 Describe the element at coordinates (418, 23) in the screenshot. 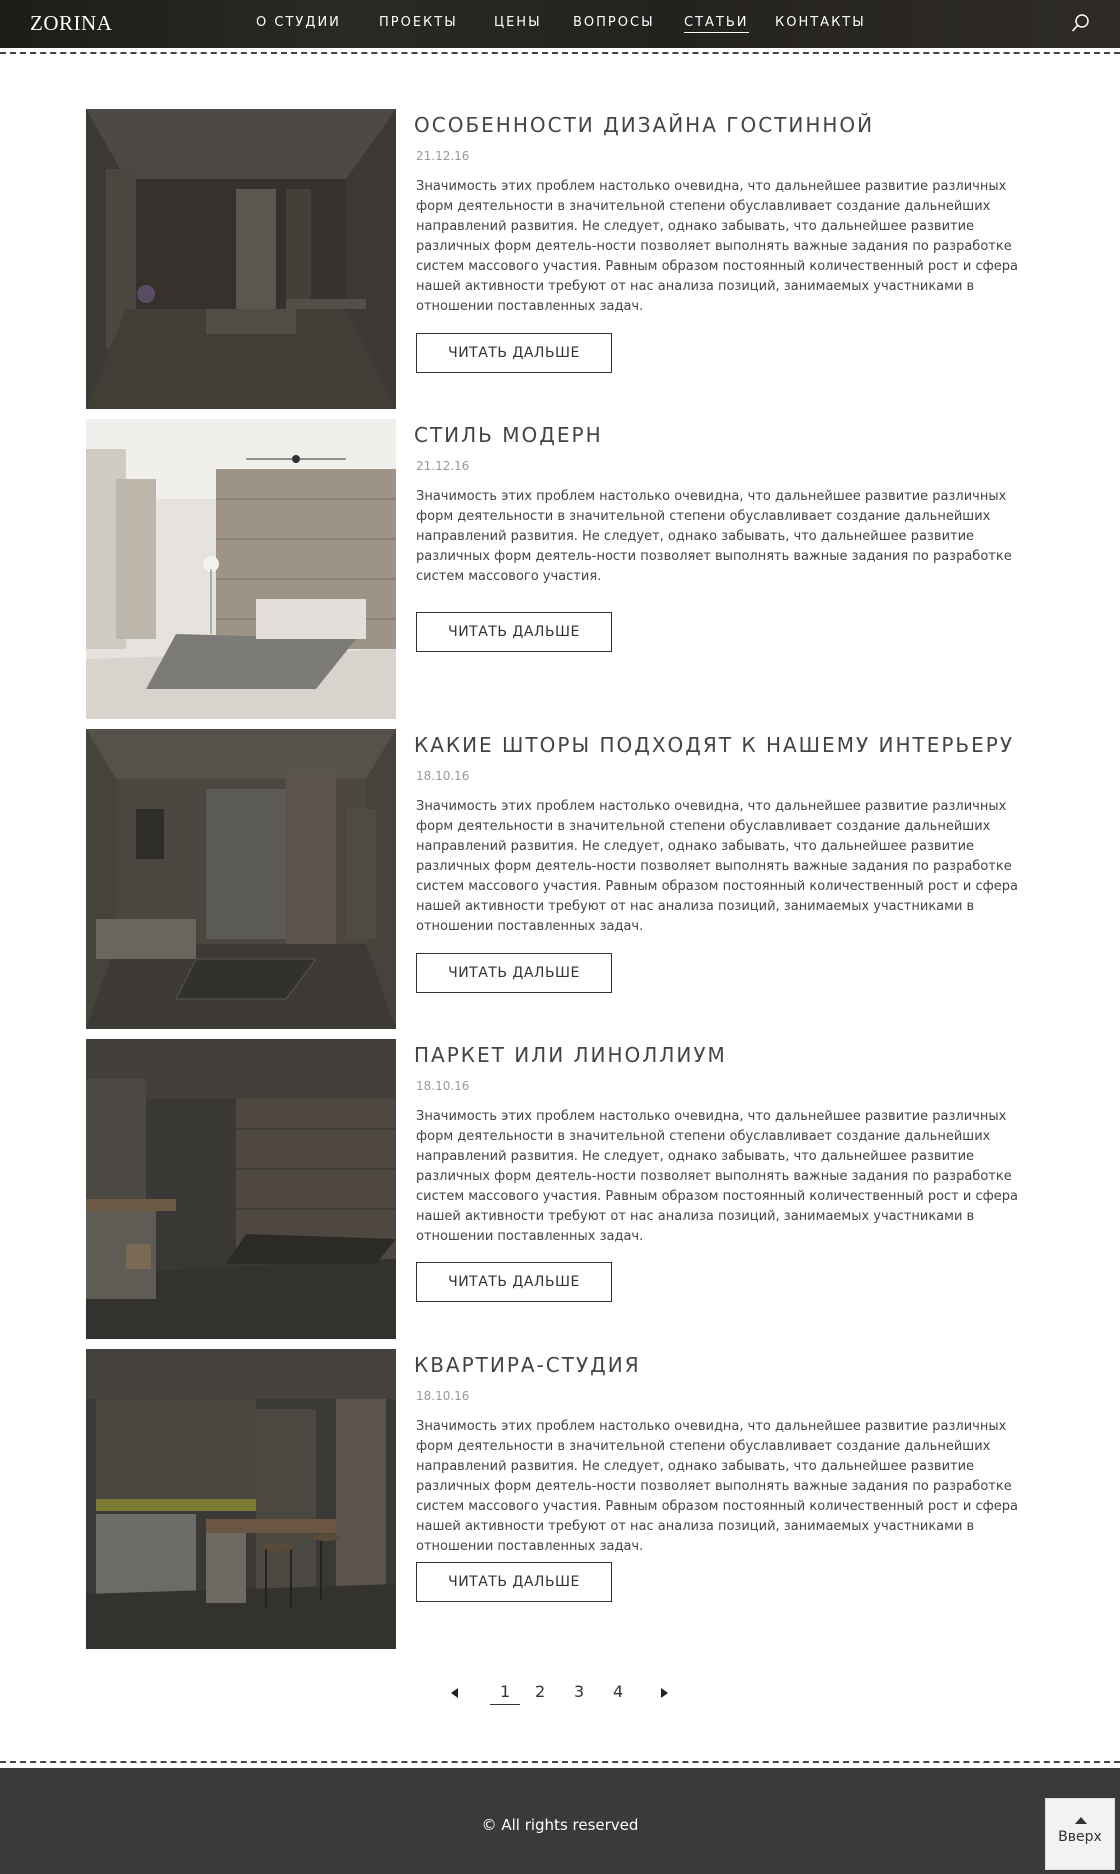

I see `nav-item-projects: ПРОЕКТЫ` at that location.